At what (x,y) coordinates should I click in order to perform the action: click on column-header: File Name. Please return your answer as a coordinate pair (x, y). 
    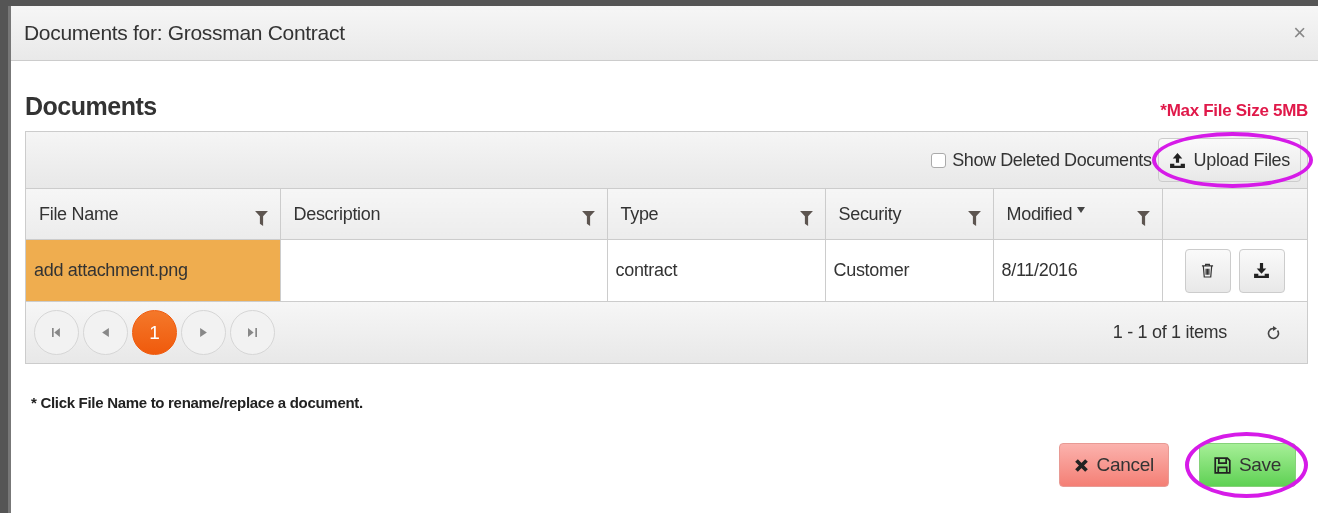
    Looking at the image, I should click on (153, 214).